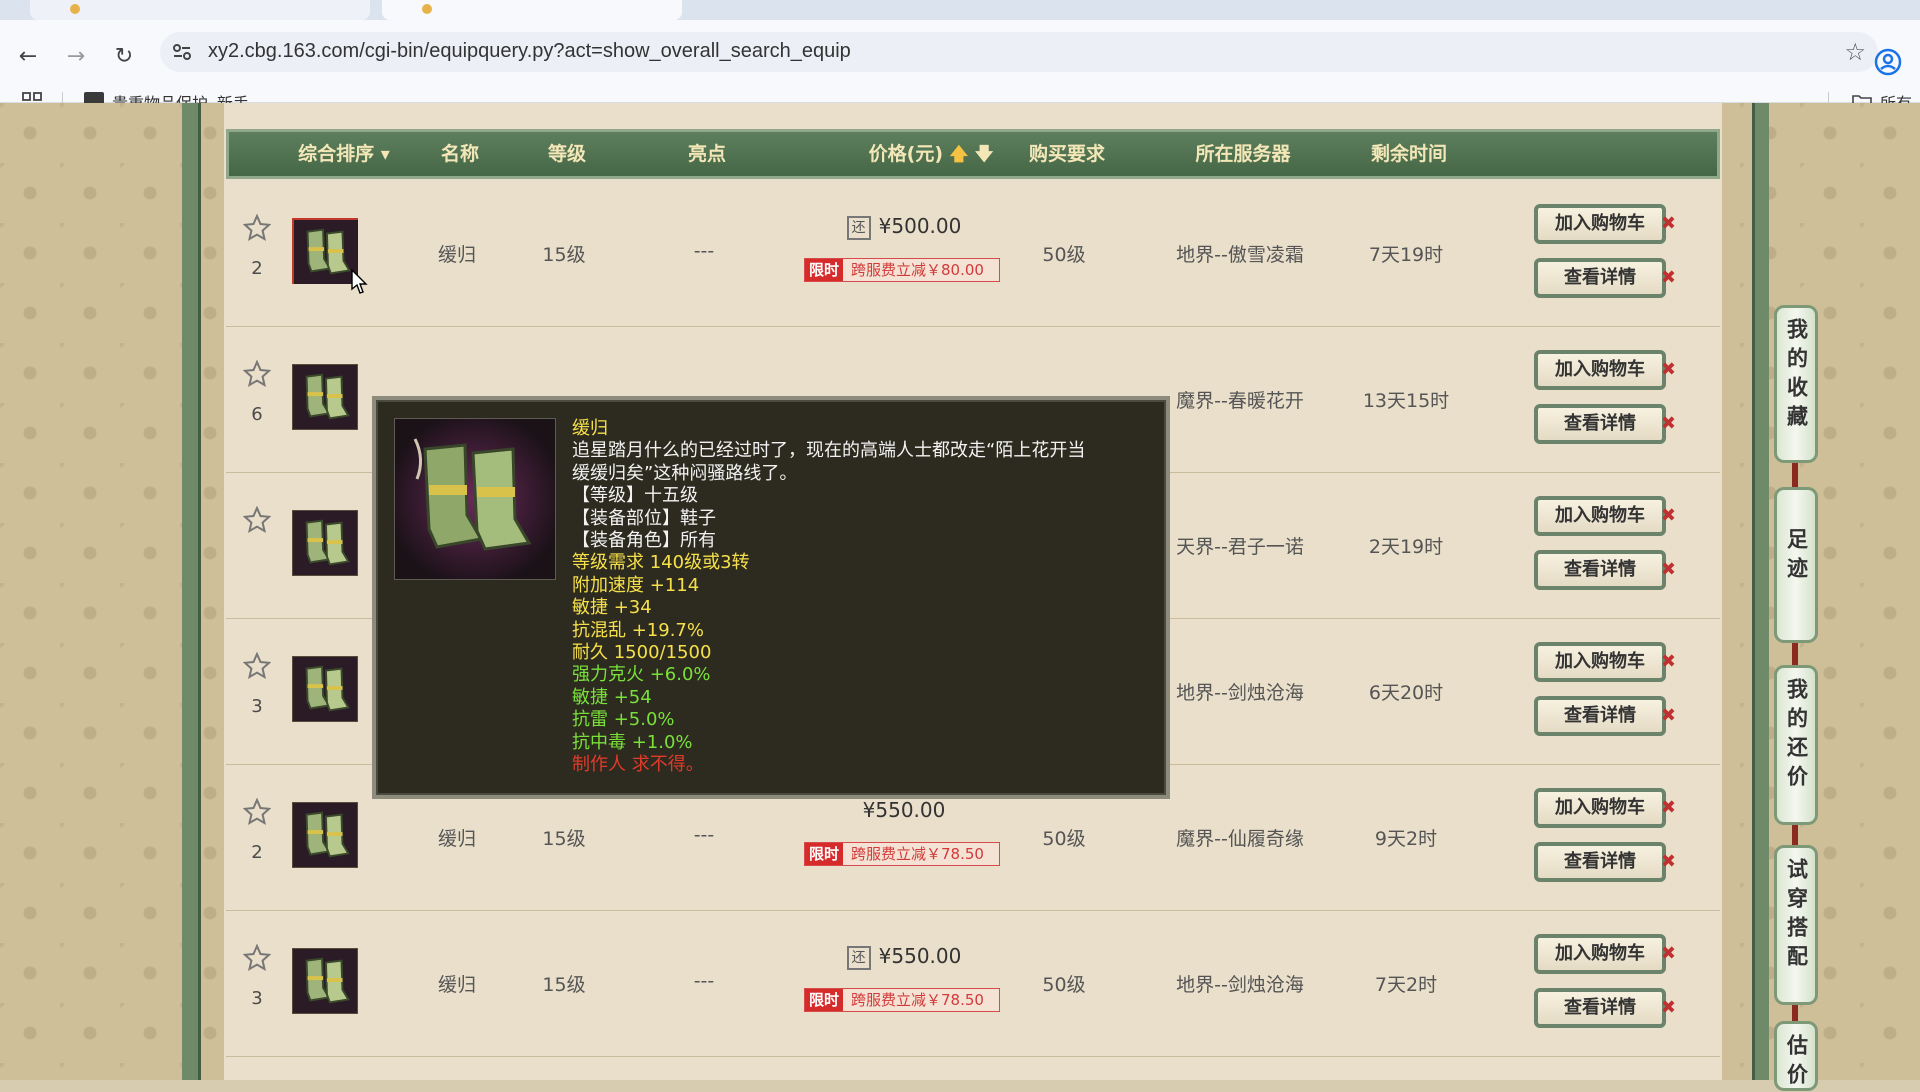 Image resolution: width=1920 pixels, height=1092 pixels. Describe the element at coordinates (636, 585) in the screenshot. I see `tooltip-speed: 附加速度 +114` at that location.